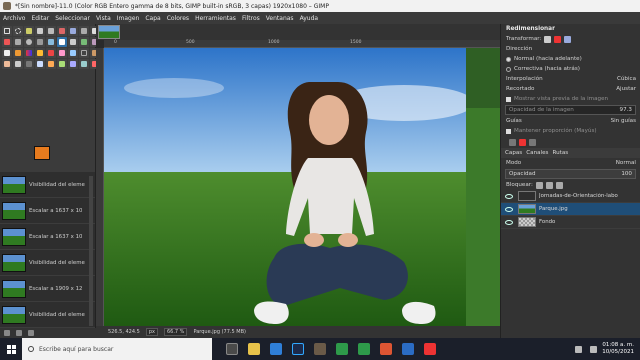 The image size is (640, 360). I want to click on reset-options-icon, so click(532, 142).